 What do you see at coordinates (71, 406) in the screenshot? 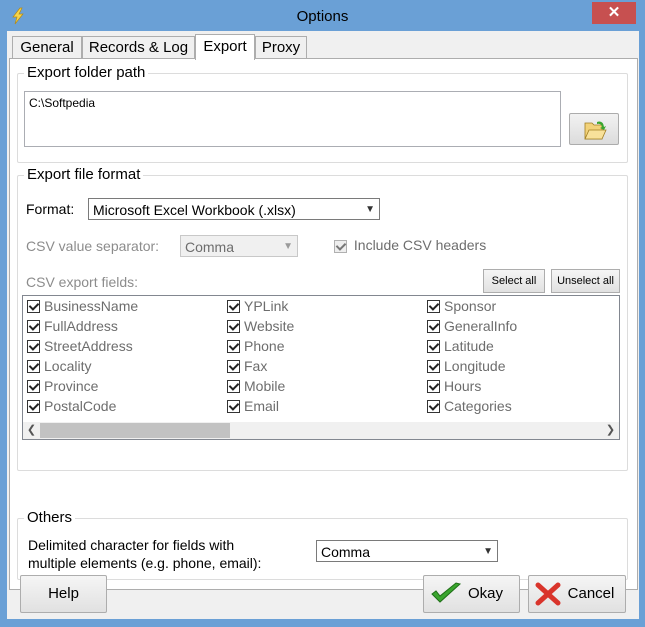
I see `field-postalcode: PostalCode` at bounding box center [71, 406].